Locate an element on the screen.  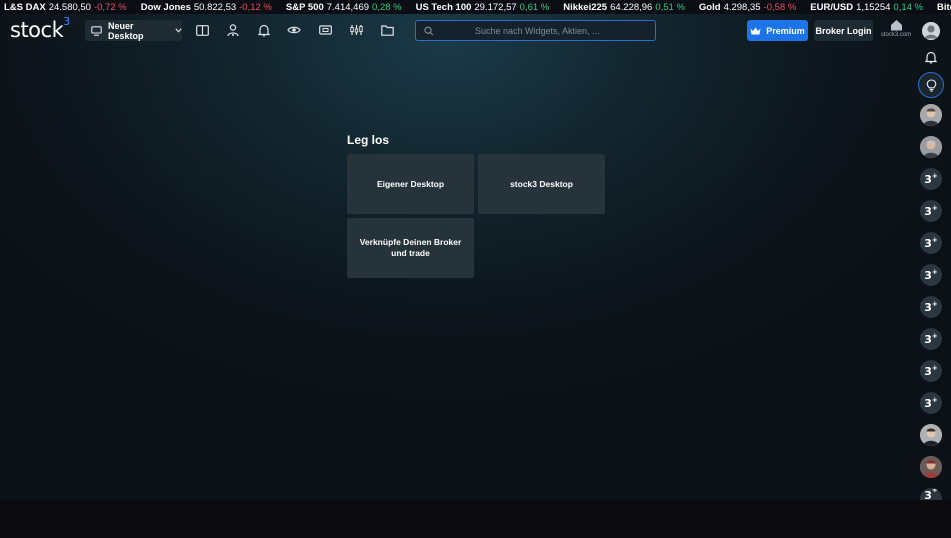
ticker-name: EUR/USD is located at coordinates (832, 7).